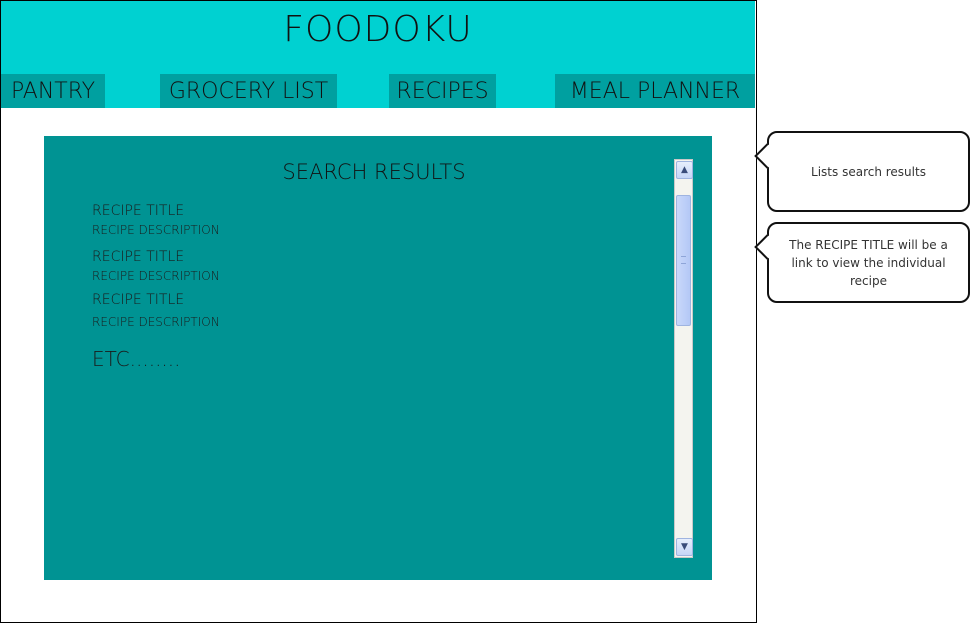 Image resolution: width=972 pixels, height=623 pixels. Describe the element at coordinates (684, 547) in the screenshot. I see `chevron-down-icon: ▼` at that location.